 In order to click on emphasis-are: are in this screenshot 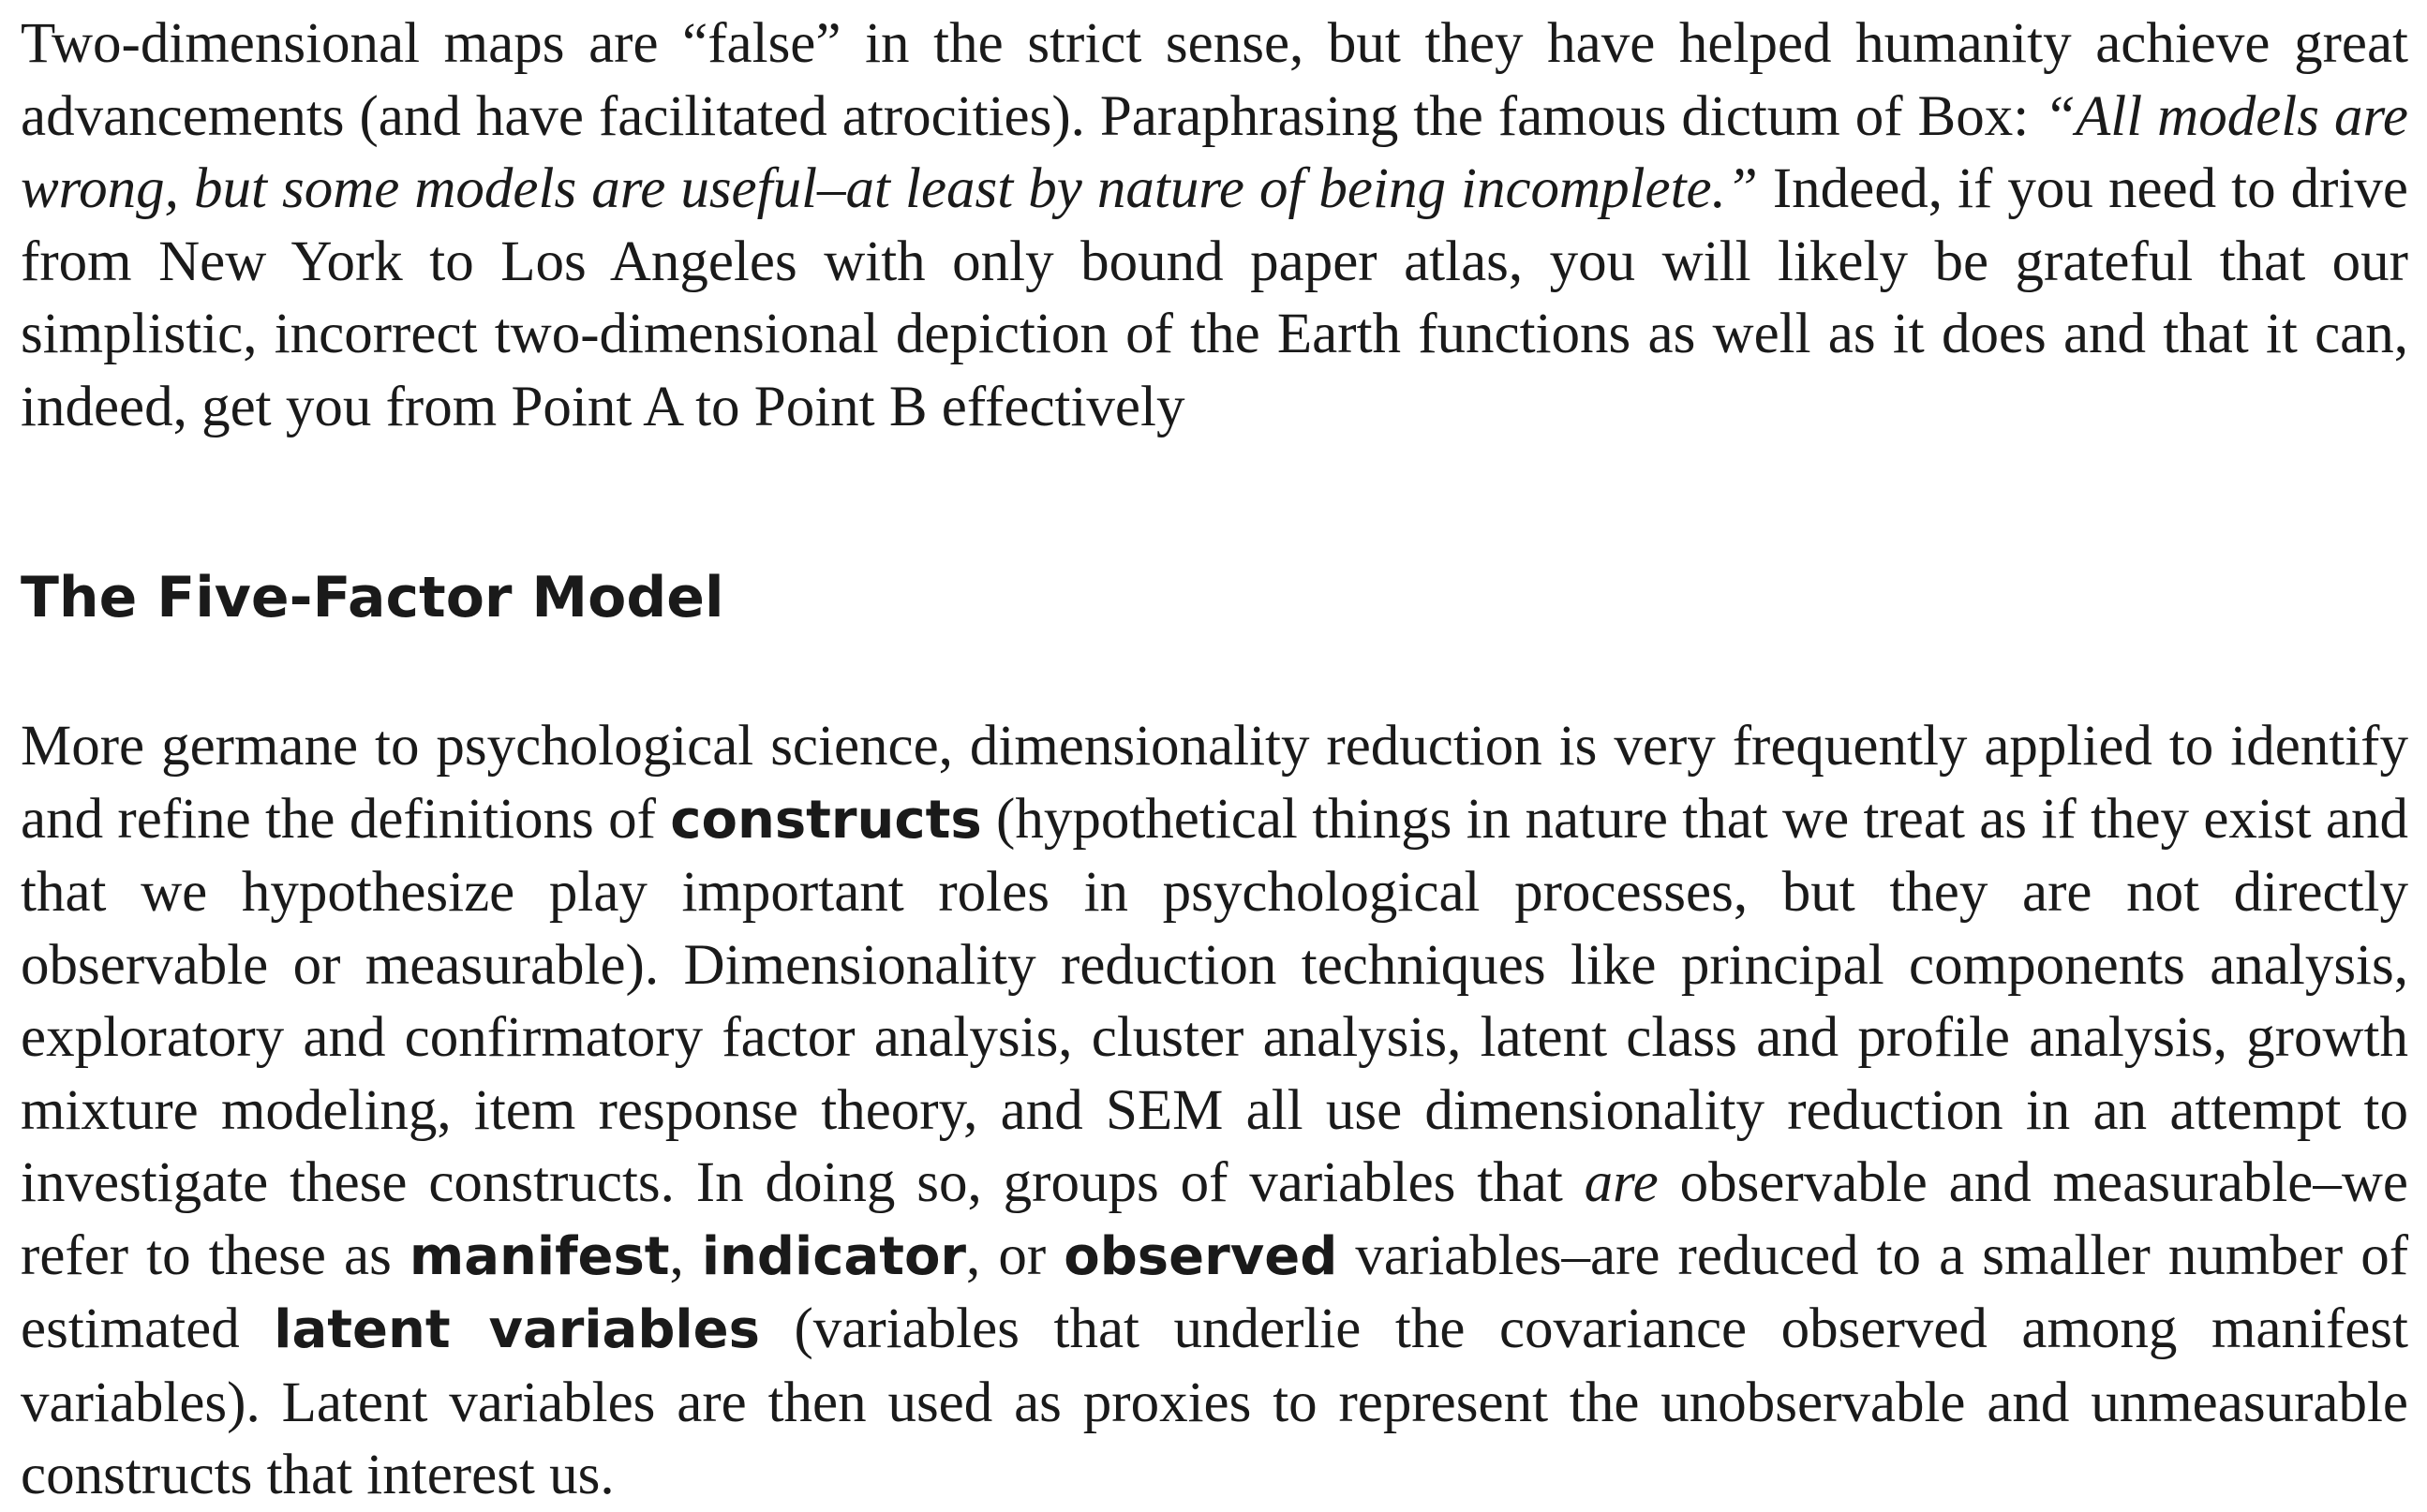, I will do `click(1622, 1182)`.